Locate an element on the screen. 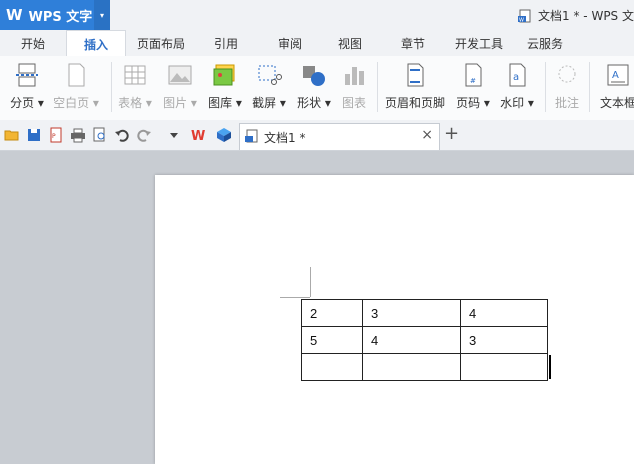 The height and width of the screenshot is (464, 634). comment-label: 批注 is located at coordinates (566, 103).